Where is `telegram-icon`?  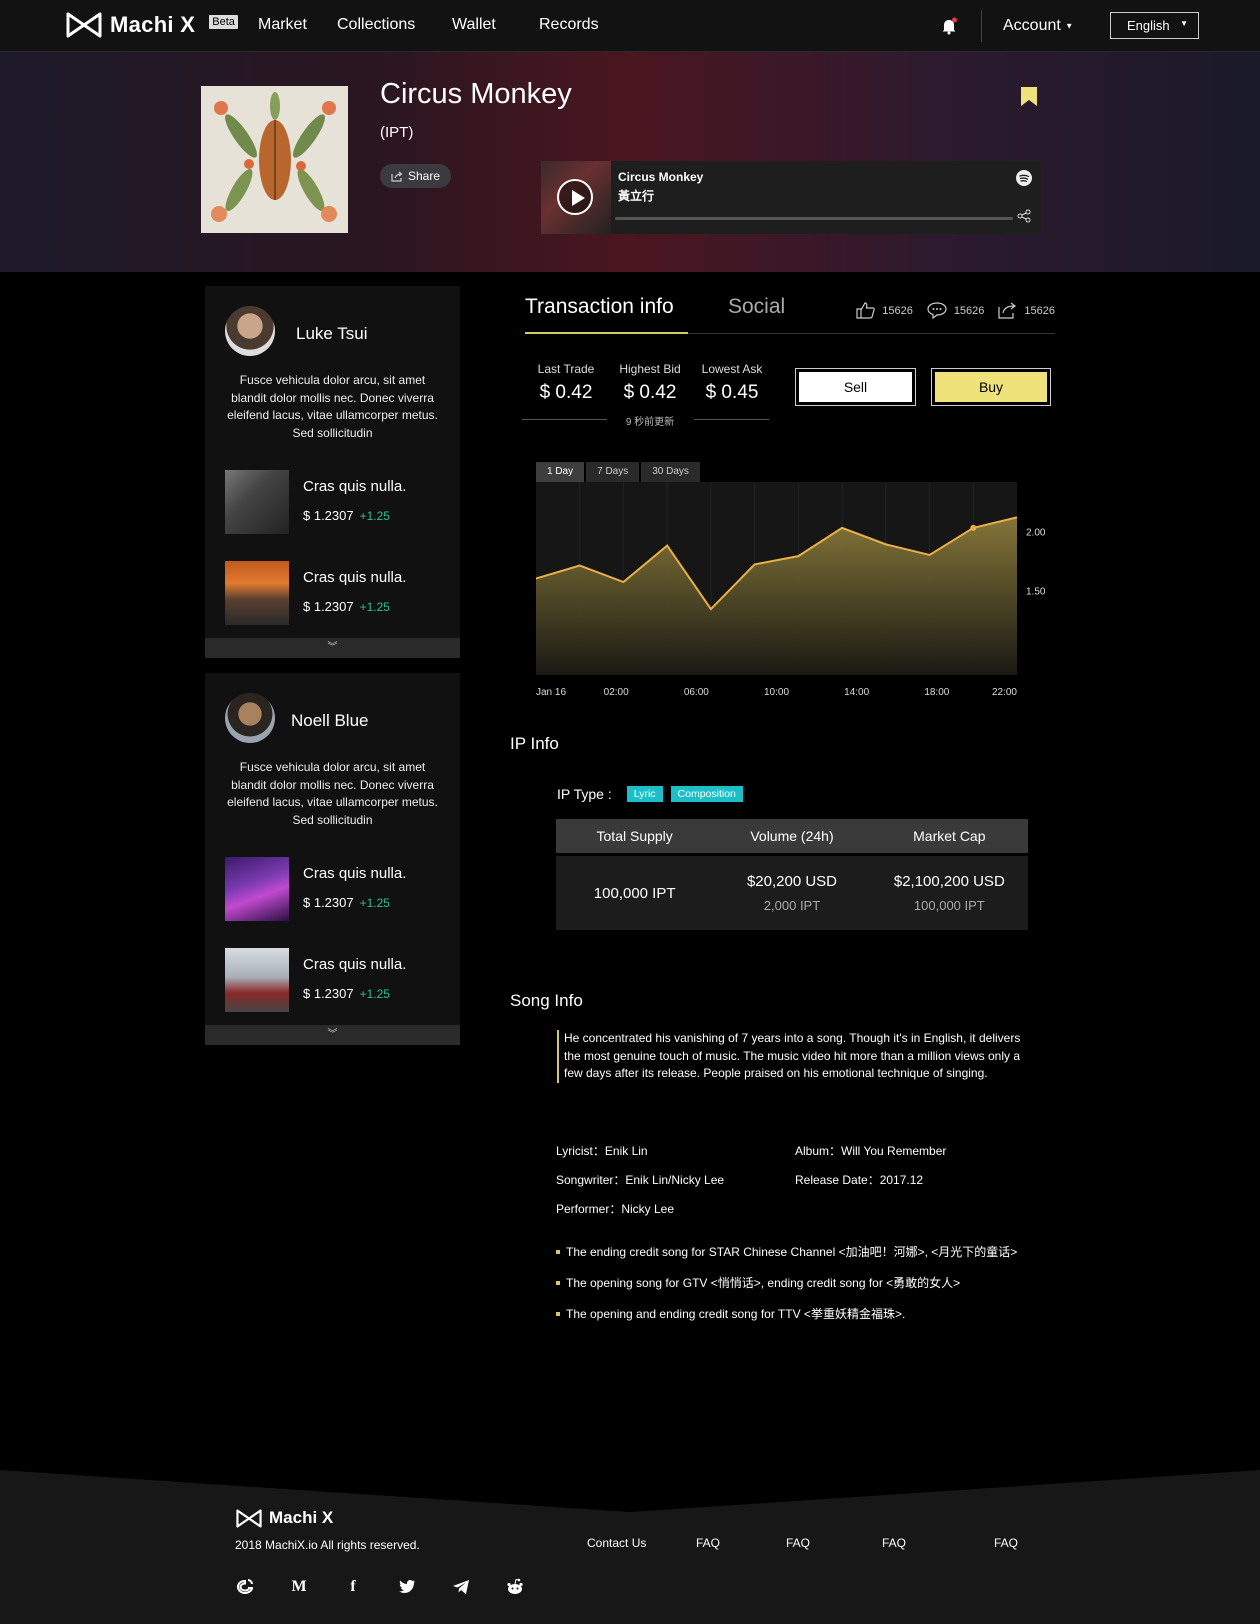 telegram-icon is located at coordinates (461, 1587).